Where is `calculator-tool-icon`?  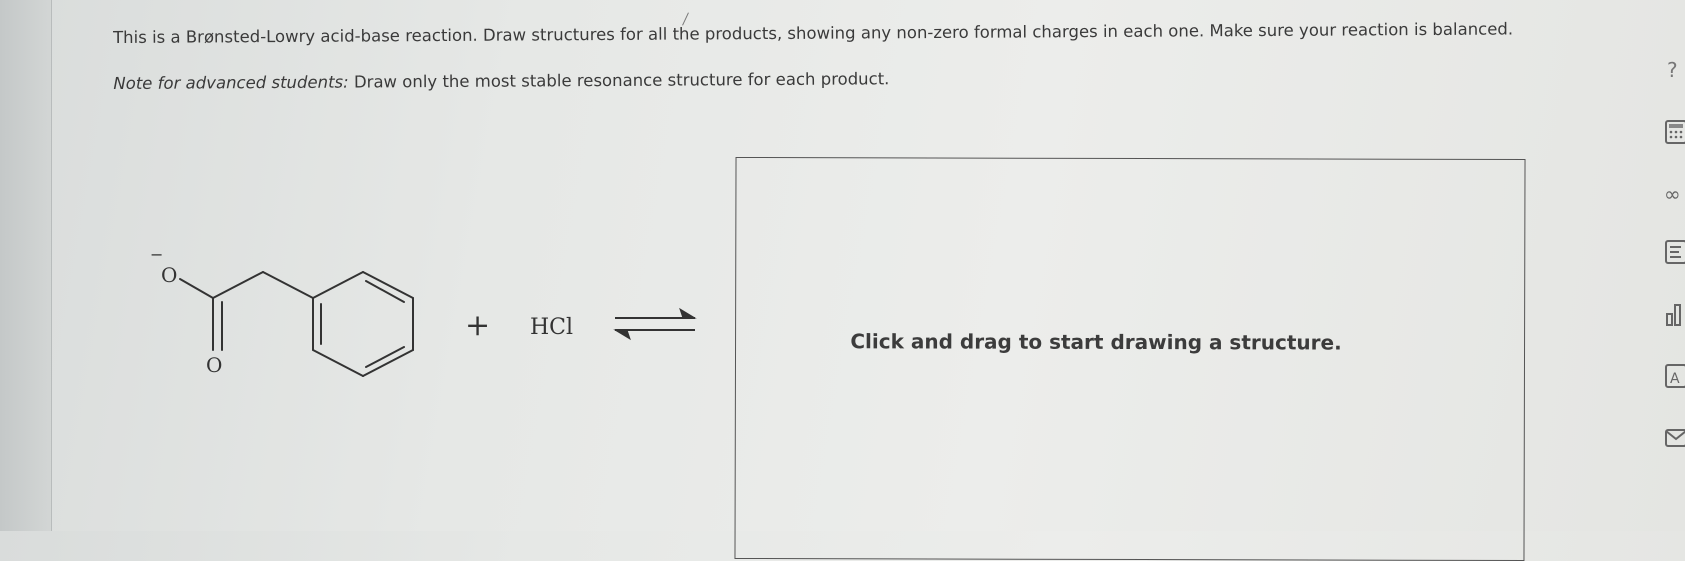 calculator-tool-icon is located at coordinates (1673, 132).